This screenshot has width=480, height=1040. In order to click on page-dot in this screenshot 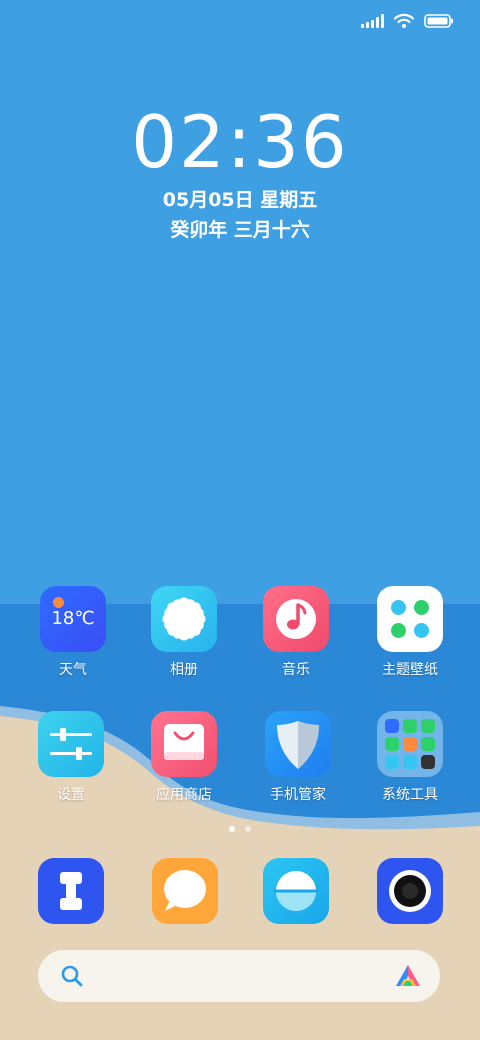, I will do `click(248, 829)`.